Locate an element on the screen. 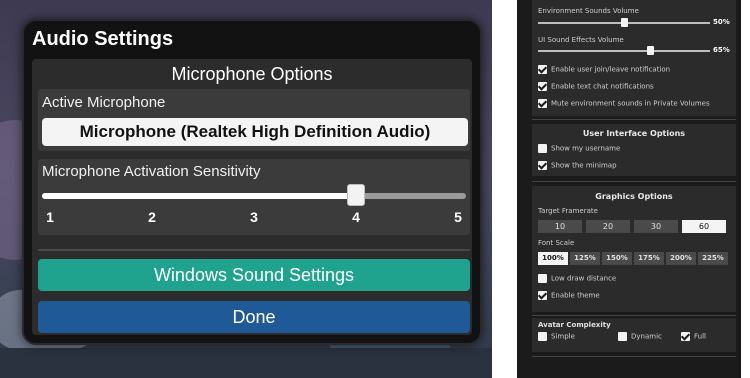 The width and height of the screenshot is (750, 378). avatar-complexity-section: Avatar Complexity Simple Dynamic Full is located at coordinates (634, 335).